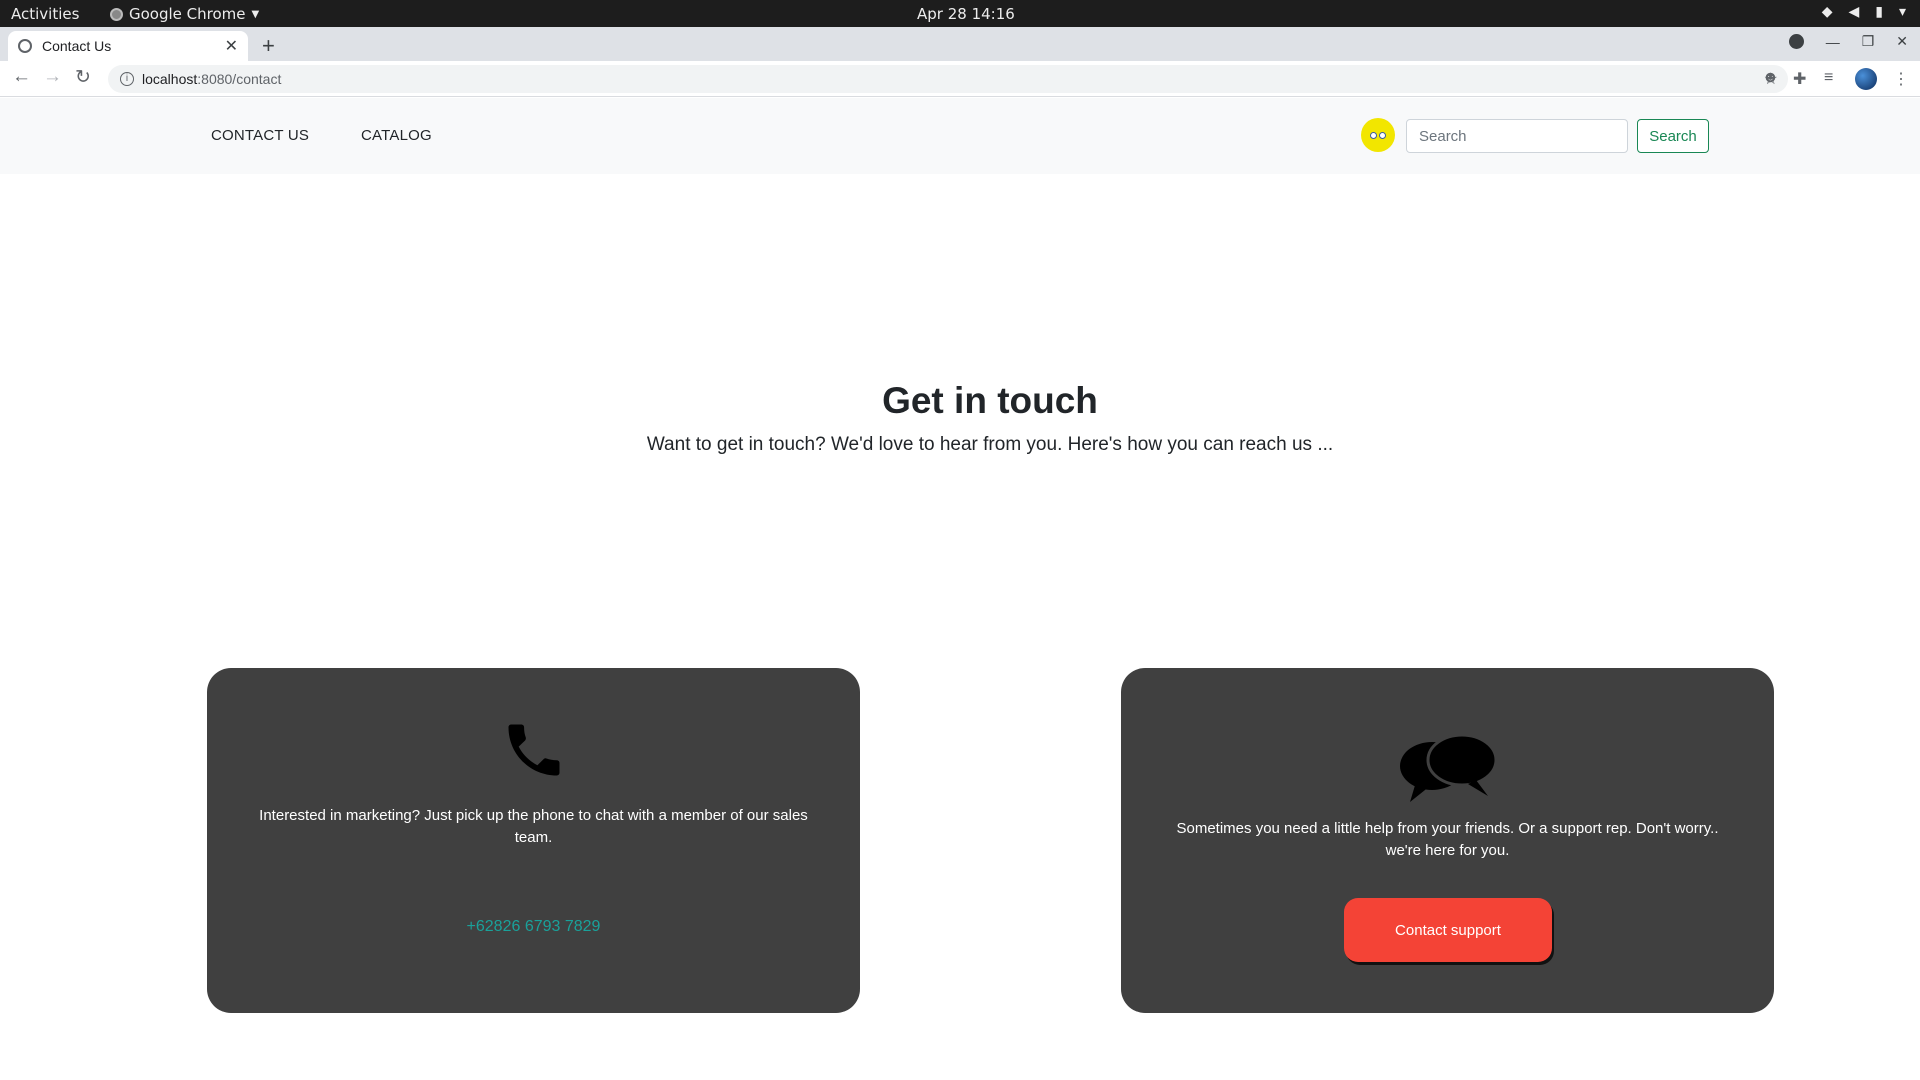  I want to click on url-path: :8080/contact, so click(239, 79).